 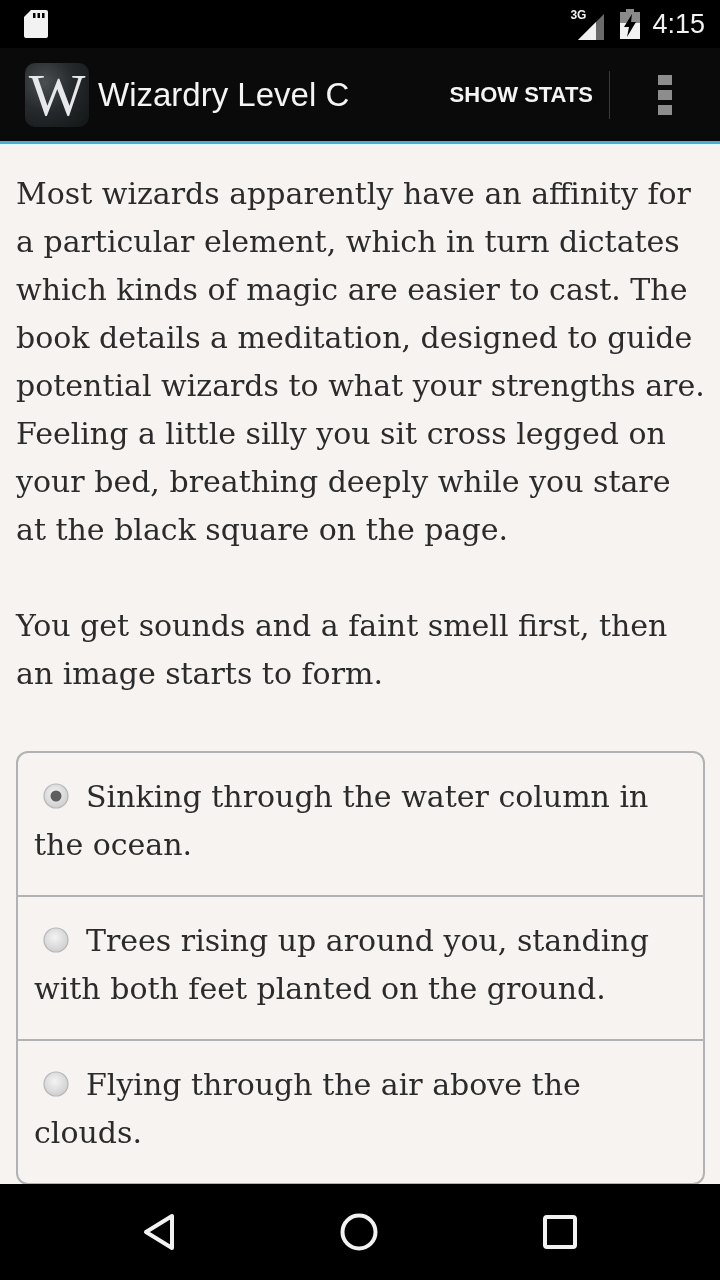 I want to click on app-logo: W, so click(x=57, y=94).